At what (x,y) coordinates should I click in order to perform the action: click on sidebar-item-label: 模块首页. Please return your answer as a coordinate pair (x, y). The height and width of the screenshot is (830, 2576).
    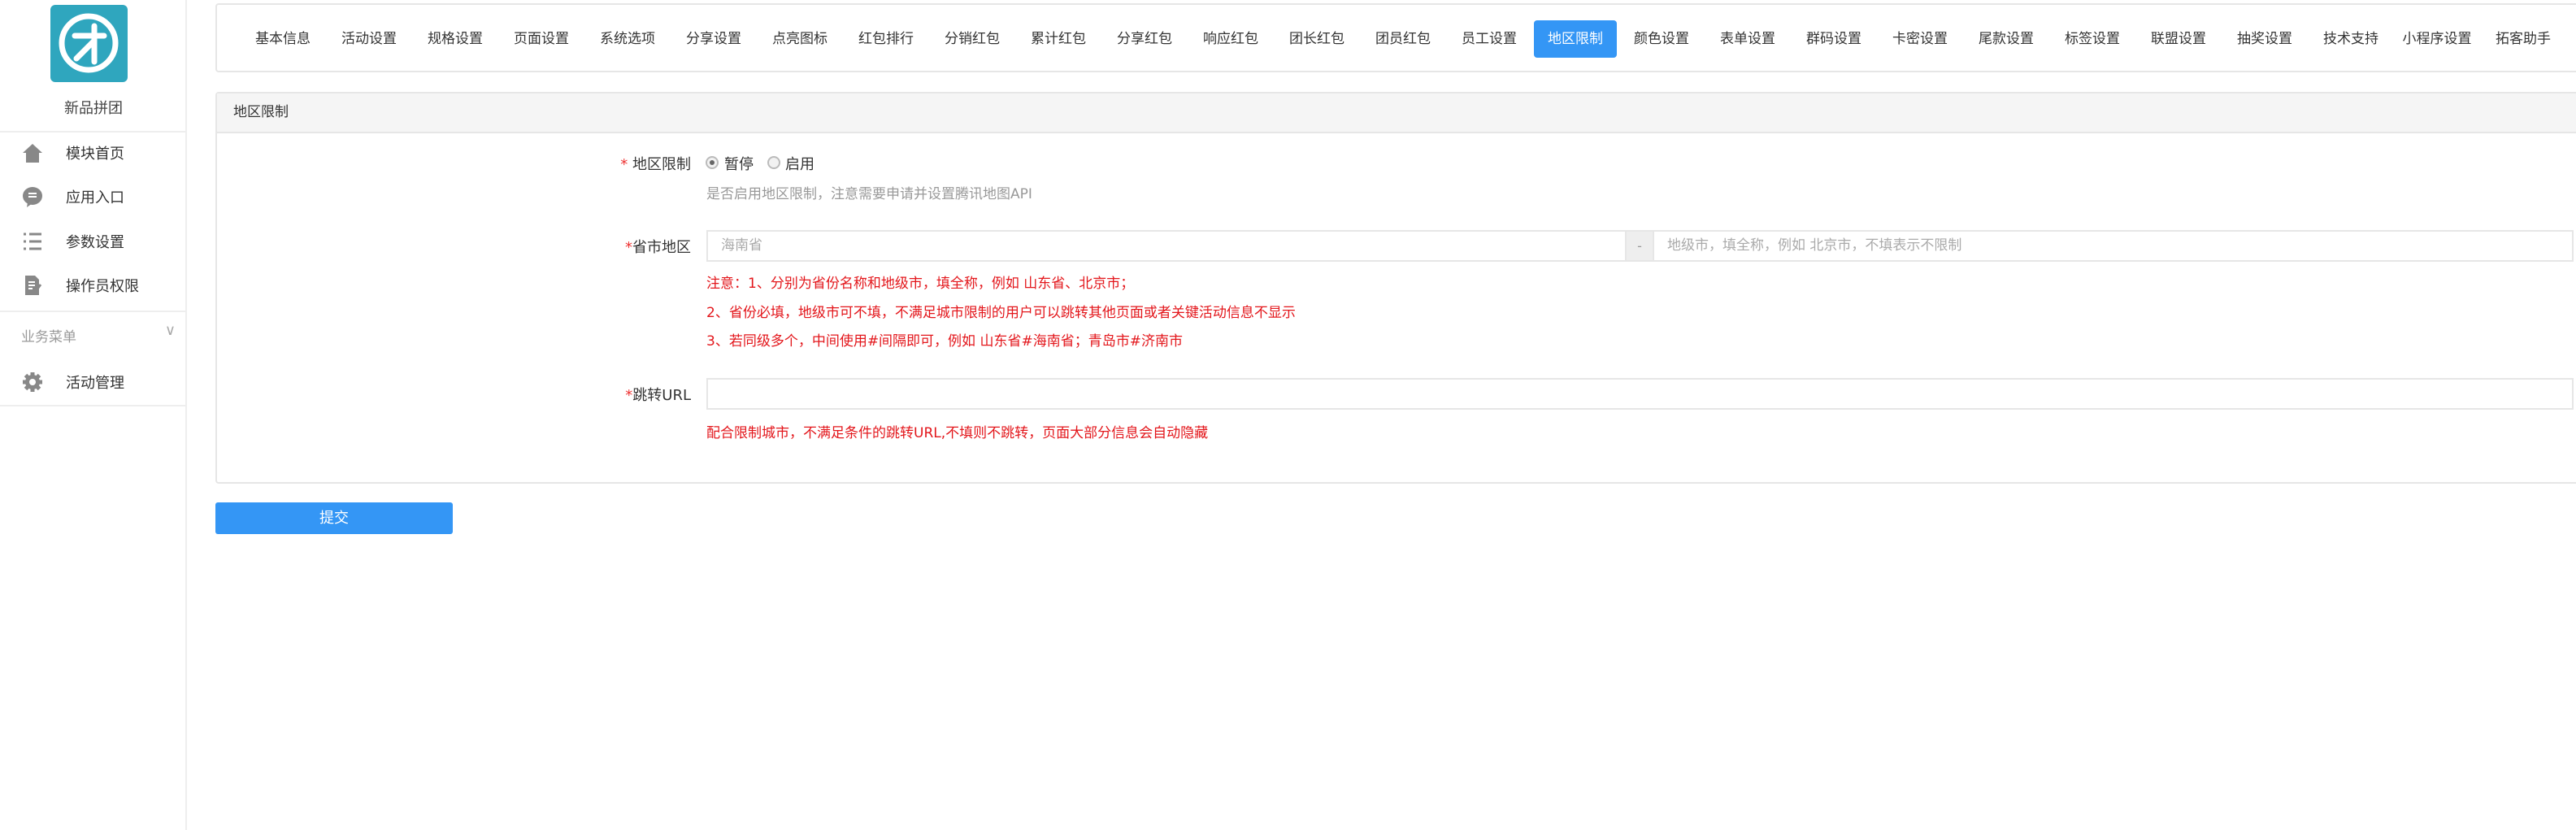
    Looking at the image, I should click on (95, 154).